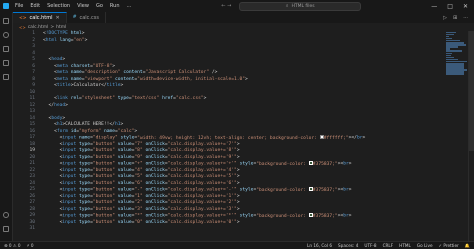 Image resolution: width=474 pixels, height=249 pixels. What do you see at coordinates (465, 6) in the screenshot?
I see `close-window-icon: ✕` at bounding box center [465, 6].